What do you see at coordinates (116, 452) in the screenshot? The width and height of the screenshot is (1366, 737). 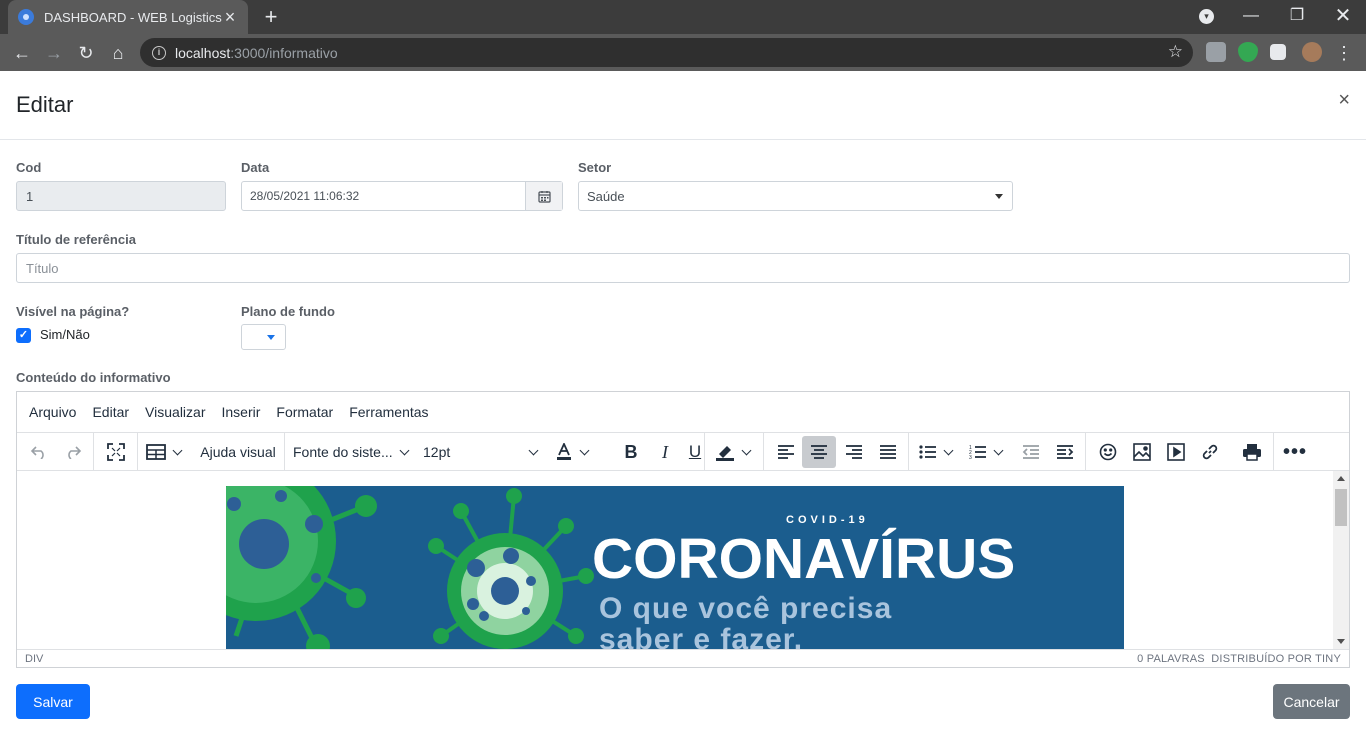 I see `fullscreen-icon` at bounding box center [116, 452].